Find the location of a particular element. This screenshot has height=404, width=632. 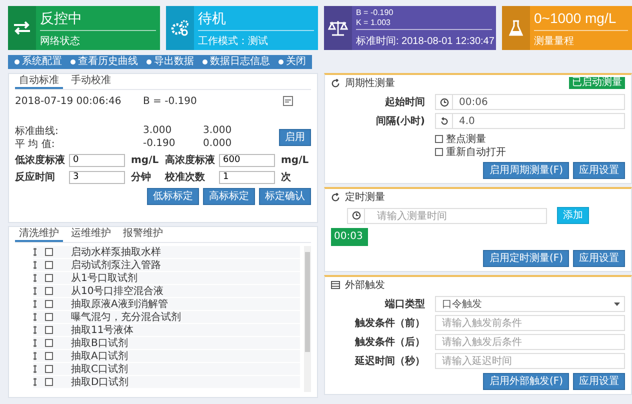

action-button: 启用外部触发(F) is located at coordinates (526, 381).